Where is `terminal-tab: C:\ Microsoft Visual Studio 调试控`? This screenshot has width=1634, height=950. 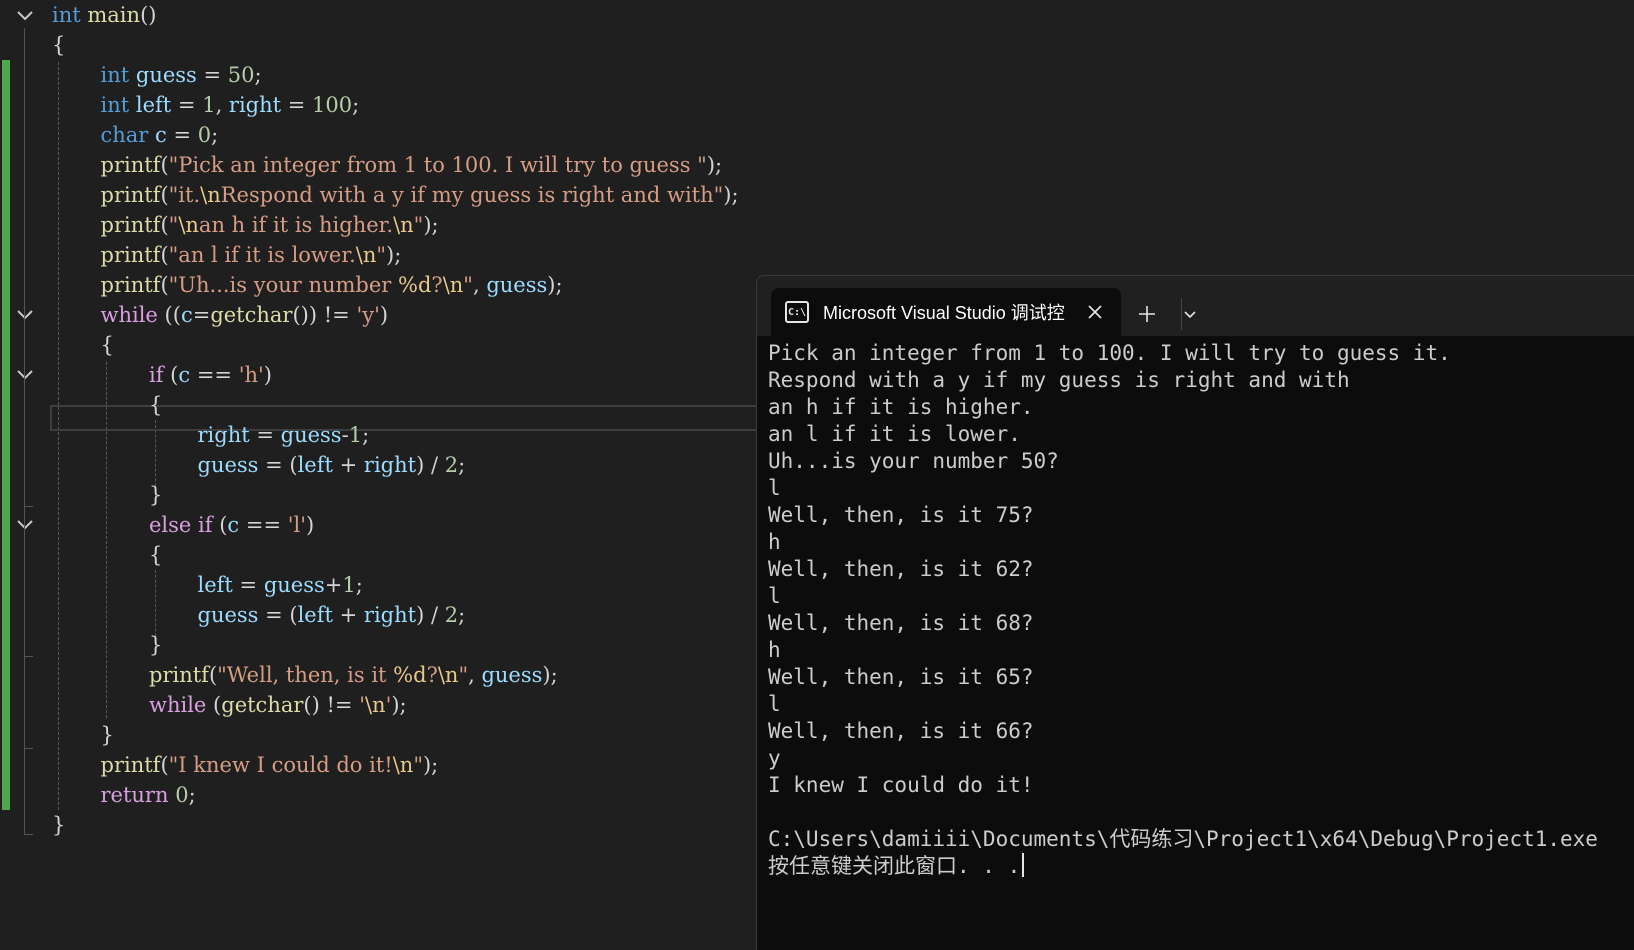
terminal-tab: C:\ Microsoft Visual Studio 调试控 is located at coordinates (946, 312).